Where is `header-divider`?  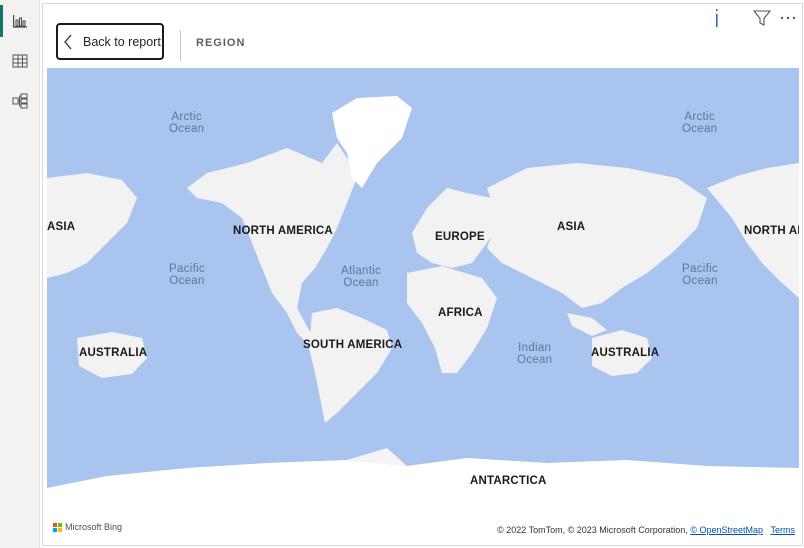 header-divider is located at coordinates (180, 45).